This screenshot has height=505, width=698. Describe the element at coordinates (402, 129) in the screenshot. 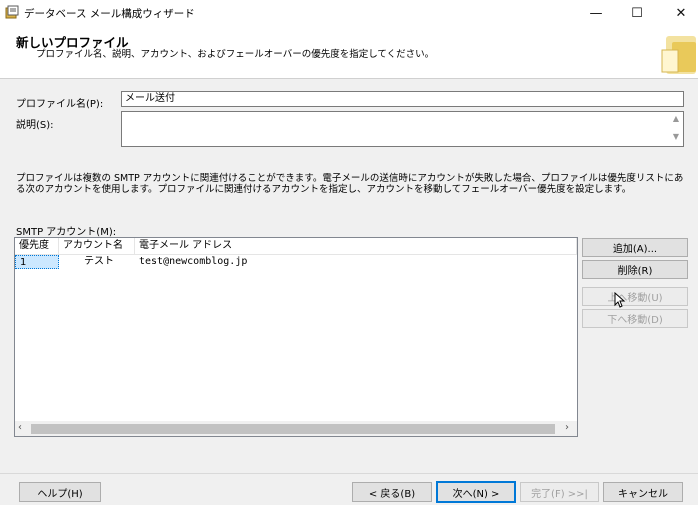

I see `description-input: ▲ ▼` at that location.